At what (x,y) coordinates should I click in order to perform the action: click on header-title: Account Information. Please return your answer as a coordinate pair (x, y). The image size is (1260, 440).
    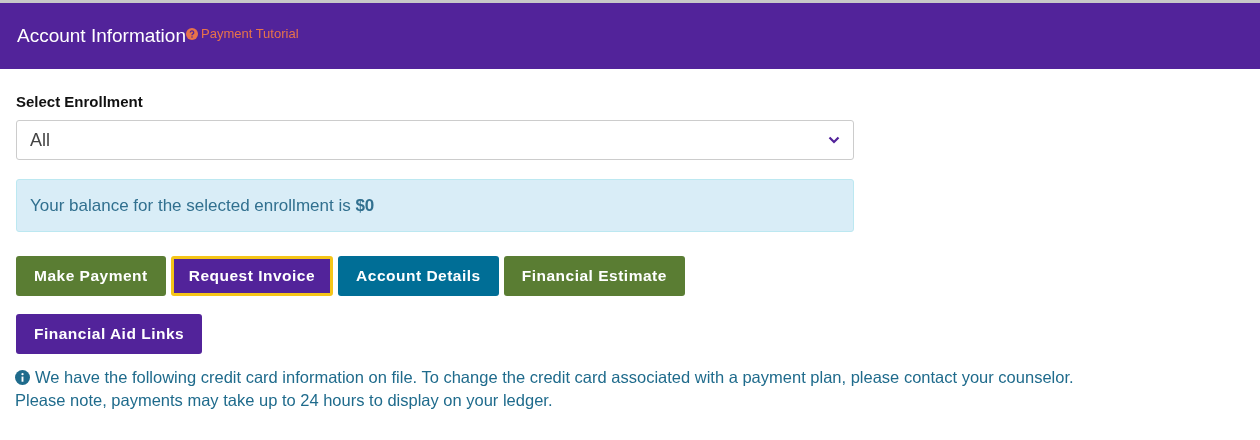
    Looking at the image, I should click on (101, 36).